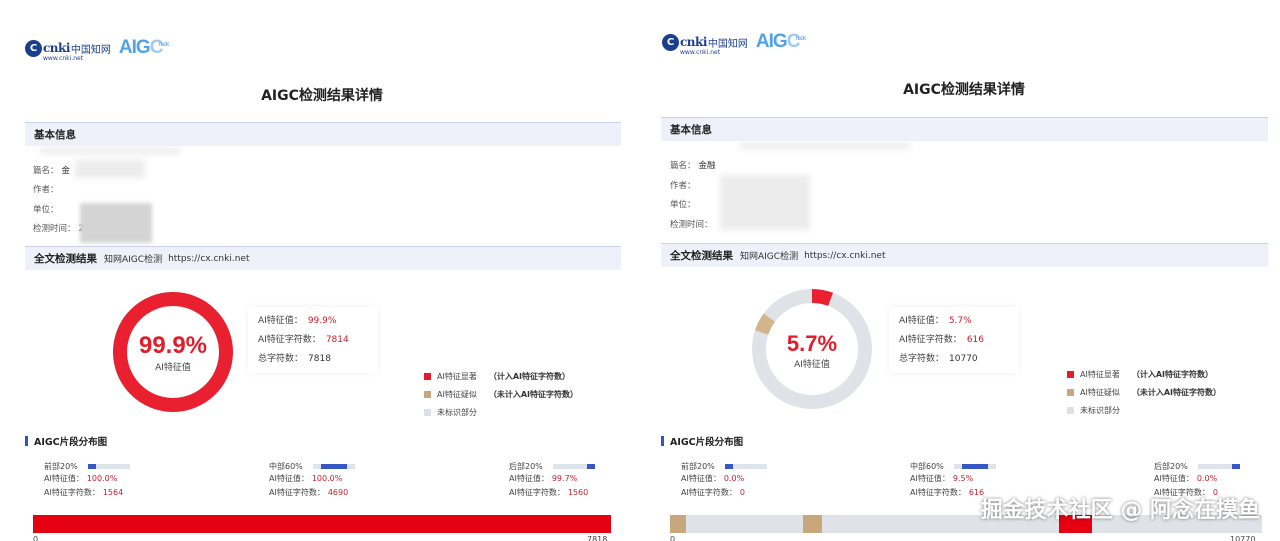 This screenshot has height=541, width=1280. What do you see at coordinates (938, 359) in the screenshot?
I see `stat-total-chars: 总字符数： 10770` at bounding box center [938, 359].